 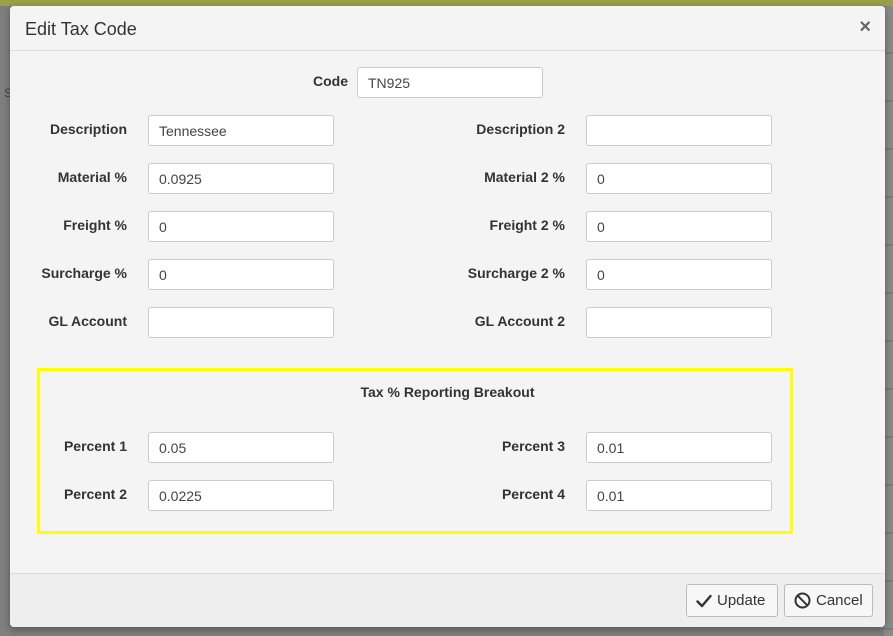 I want to click on percent-1-label: Percent 1, so click(x=95, y=446).